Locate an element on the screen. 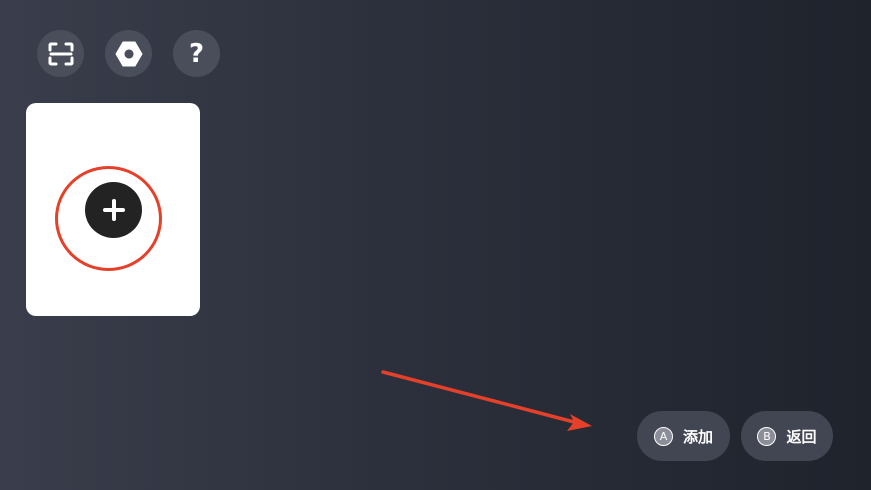  help-button: ? is located at coordinates (196, 53).